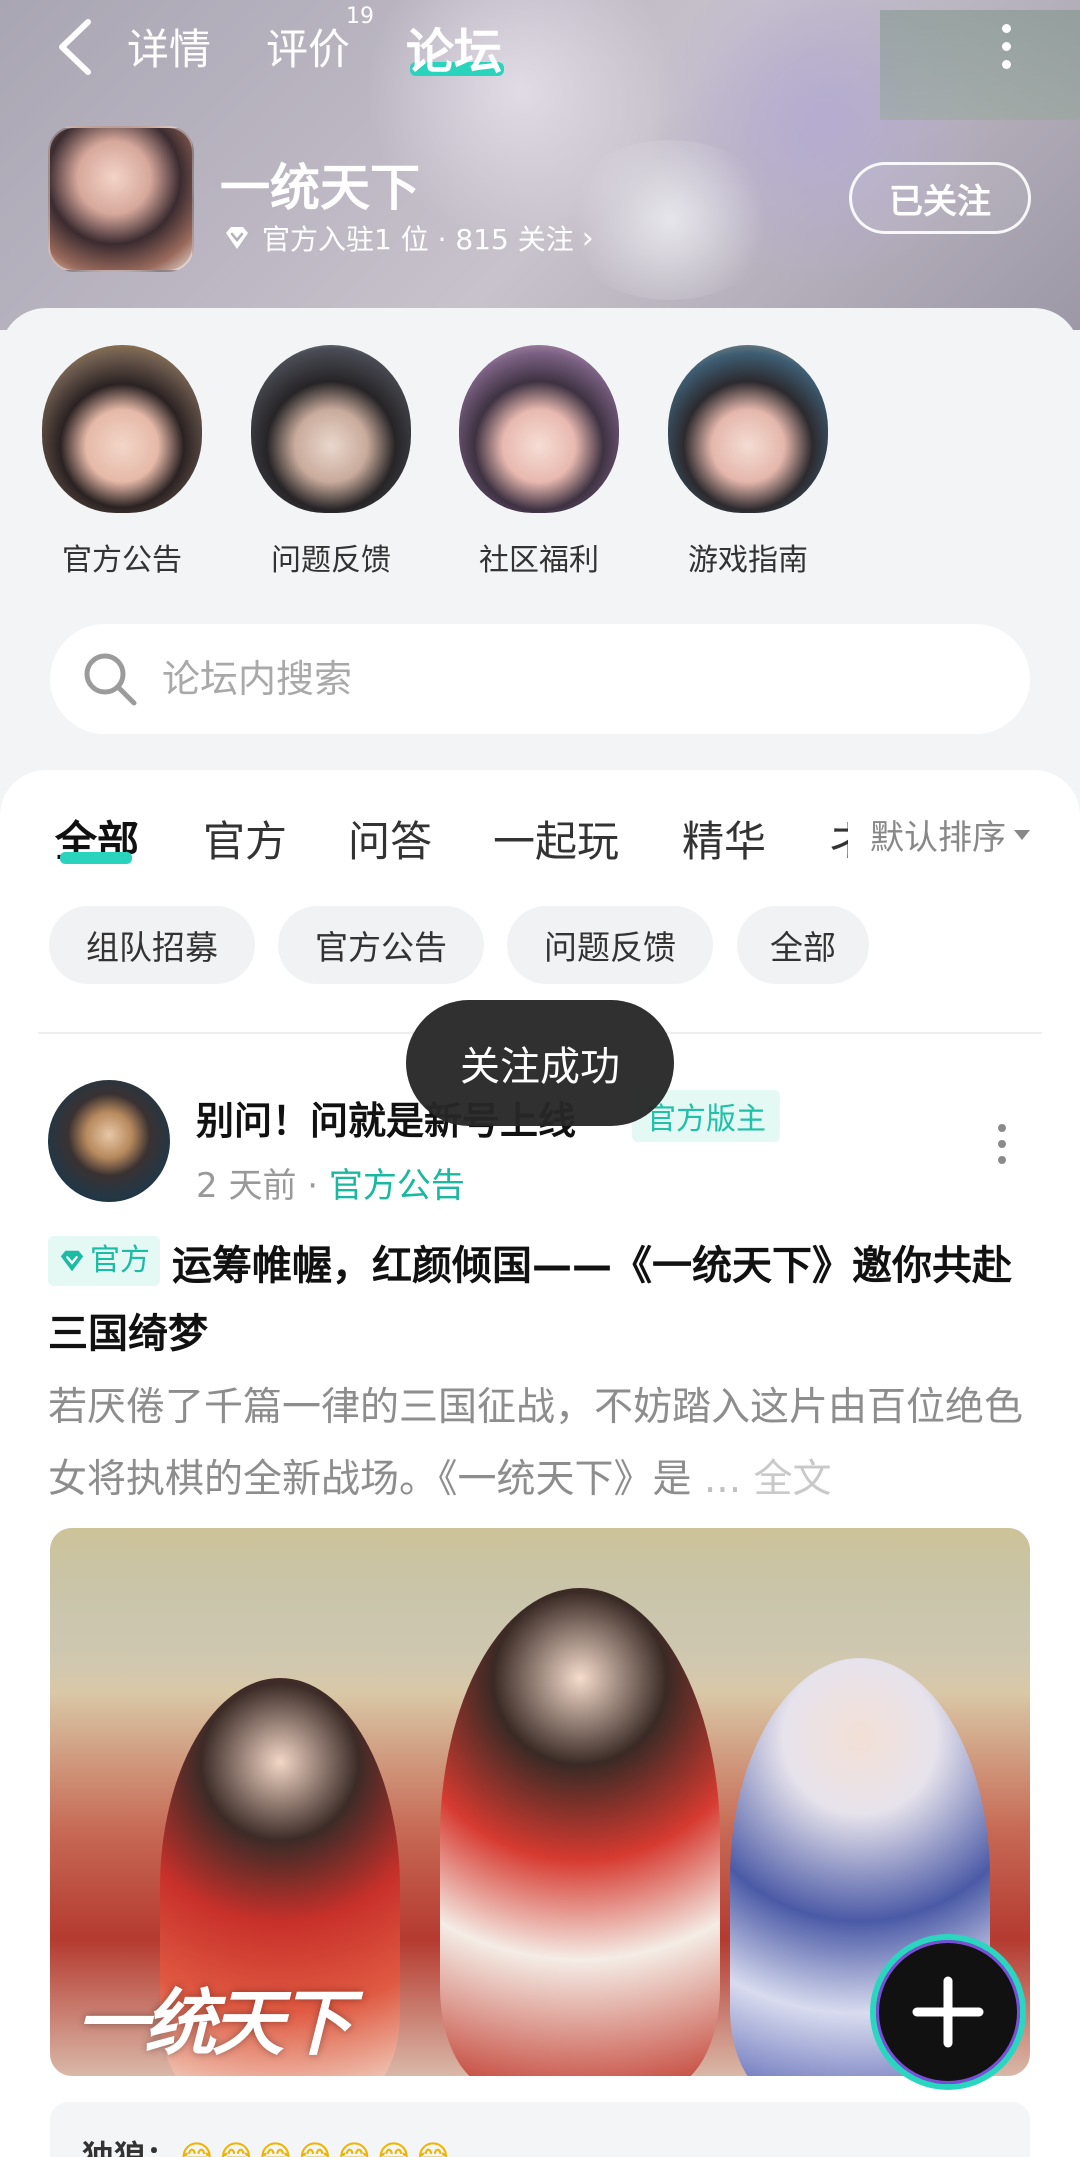  I want to click on forum-search-box, so click(540, 679).